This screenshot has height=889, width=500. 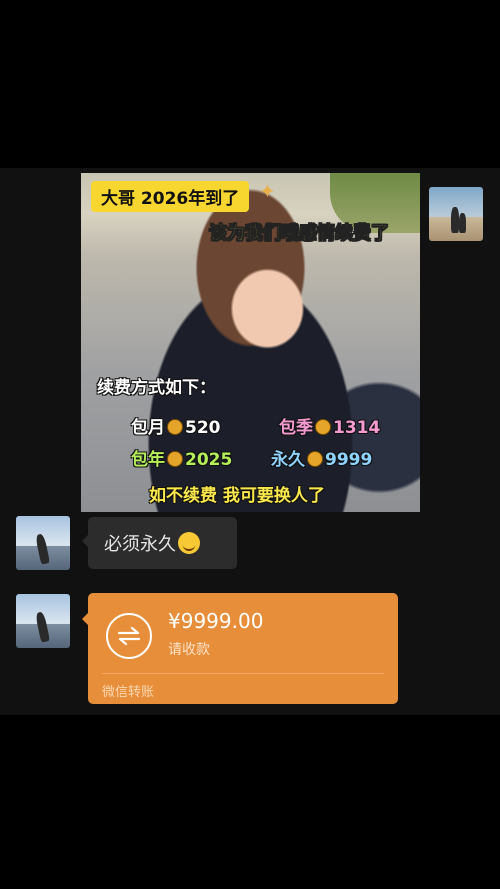 I want to click on plan-price: 1314, so click(x=357, y=428).